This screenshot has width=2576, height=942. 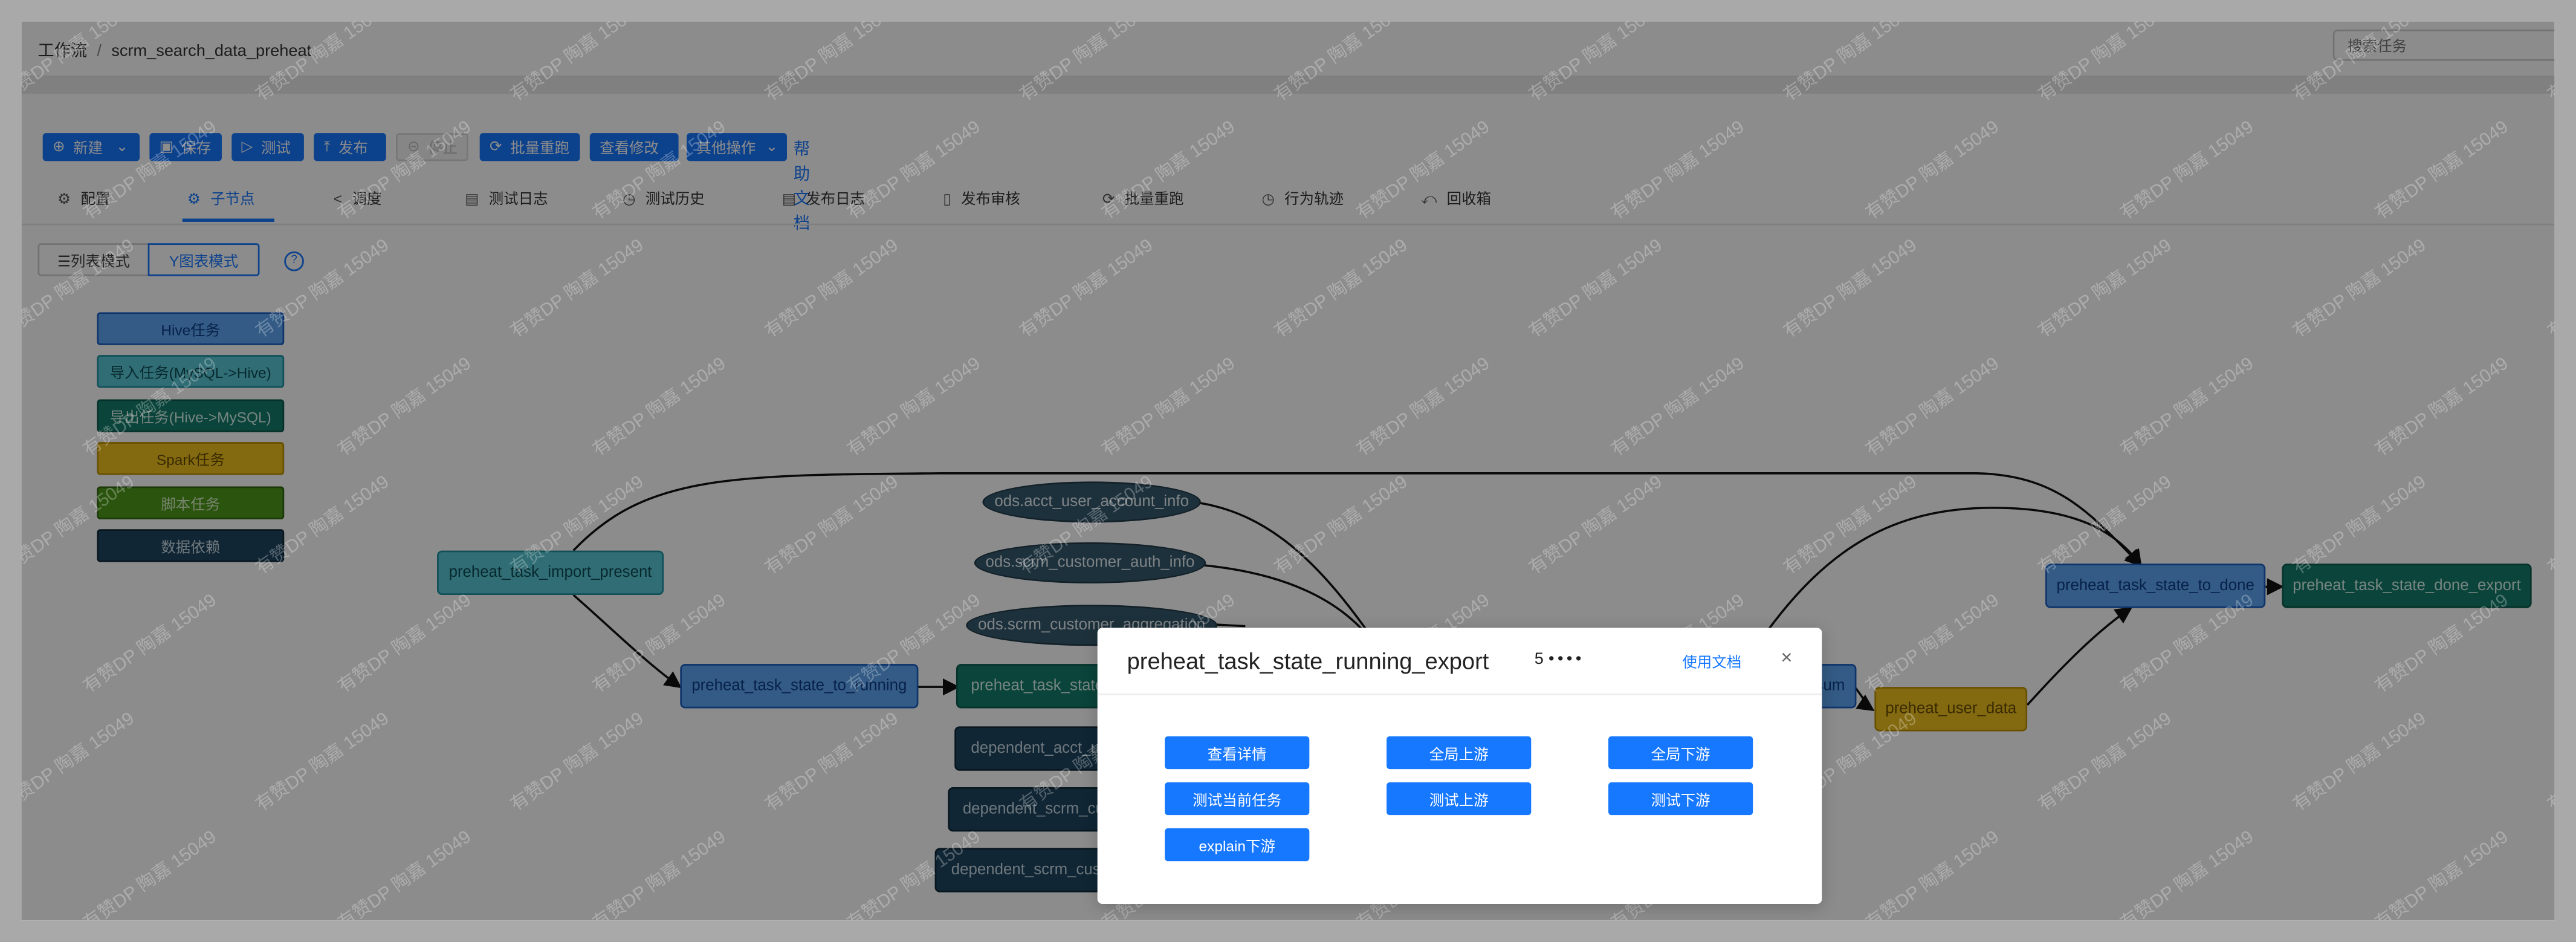 I want to click on global-downstream-button: 全局下游, so click(x=1680, y=753).